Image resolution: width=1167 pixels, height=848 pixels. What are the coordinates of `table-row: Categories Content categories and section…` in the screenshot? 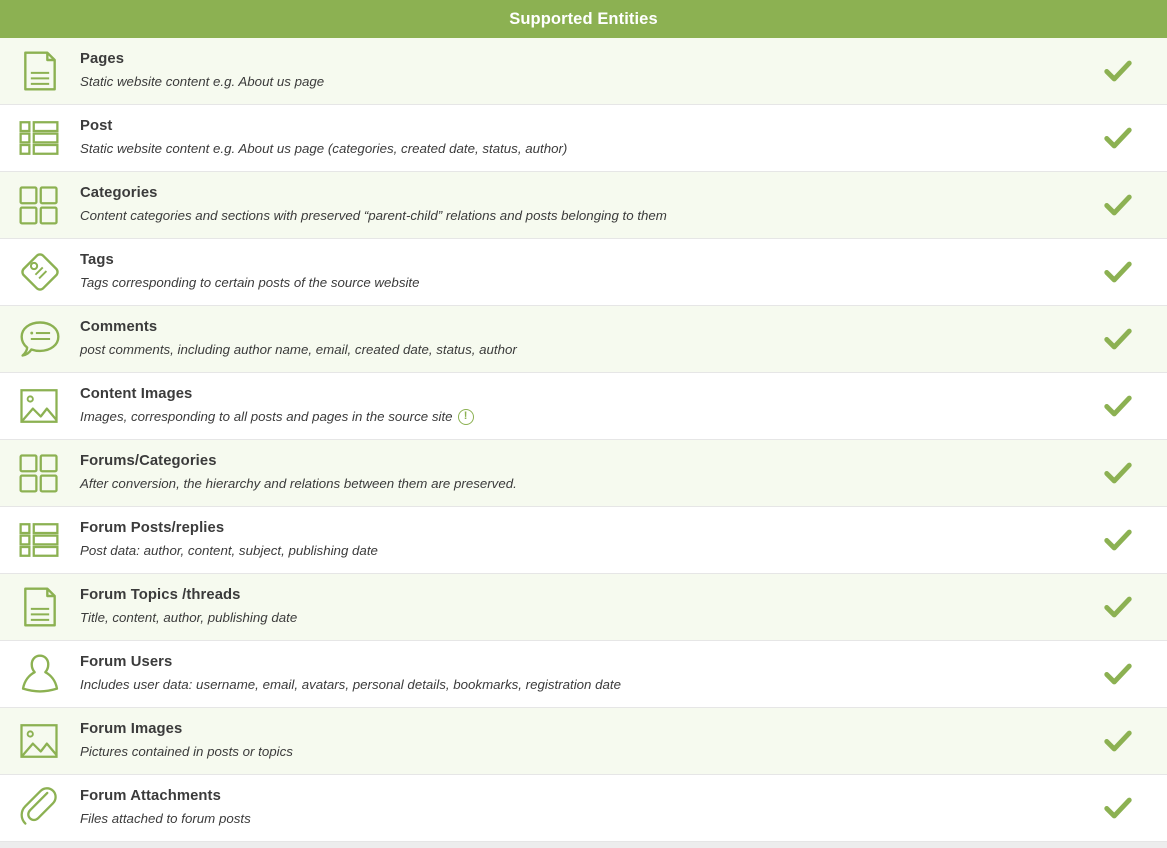 It's located at (583, 205).